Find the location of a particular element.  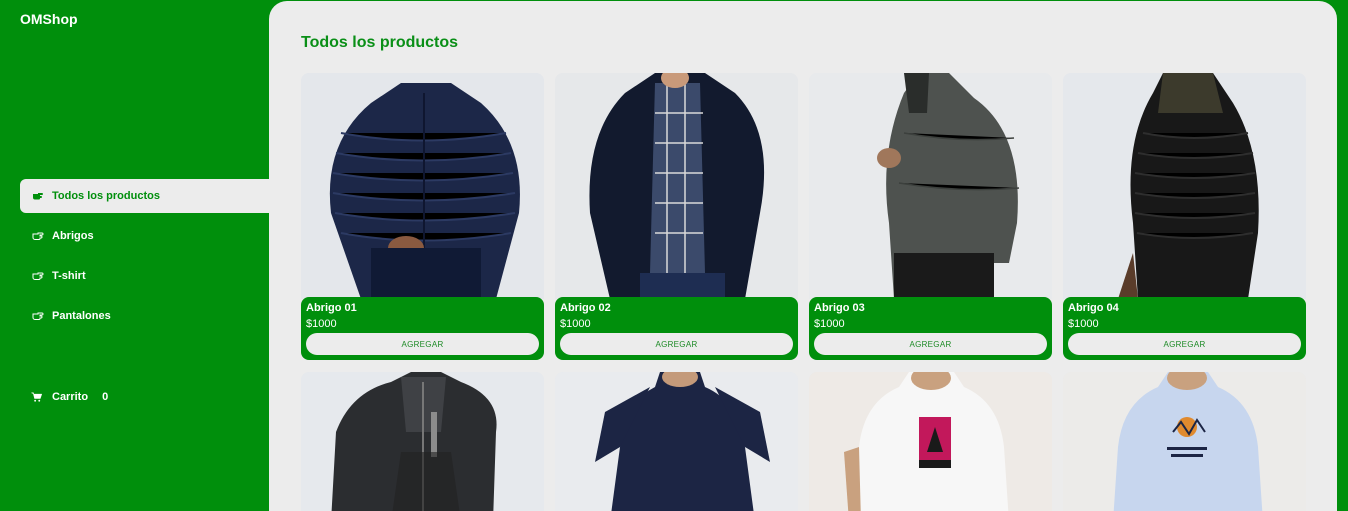

product-name: Abrigo 04 is located at coordinates (1093, 308).